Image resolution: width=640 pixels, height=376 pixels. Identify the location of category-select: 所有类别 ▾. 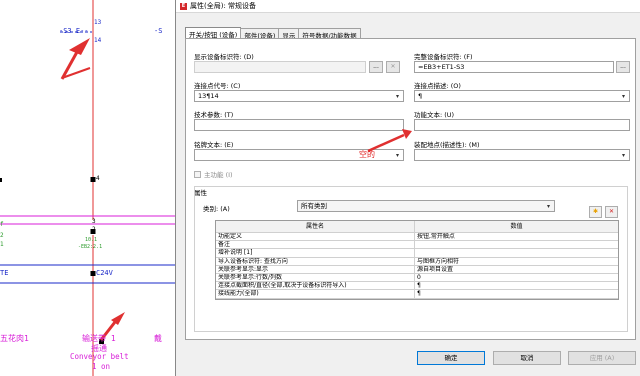
(426, 206).